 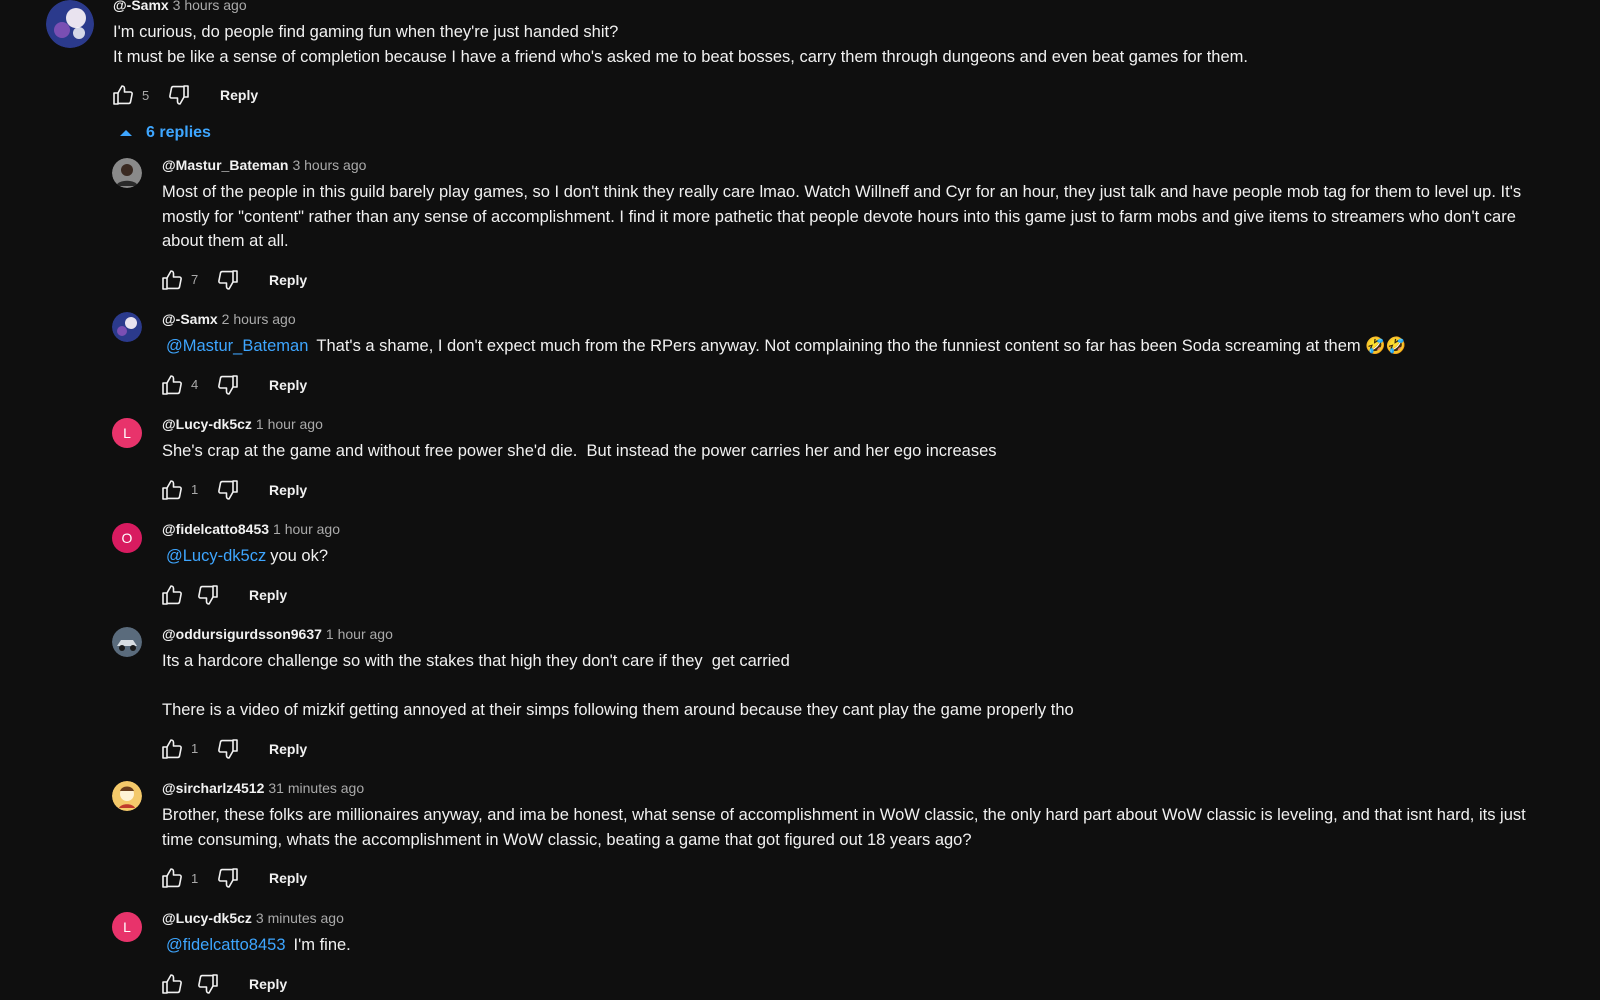 I want to click on reply-header: @Mastur_Bateman 3 hours ago, so click(x=857, y=165).